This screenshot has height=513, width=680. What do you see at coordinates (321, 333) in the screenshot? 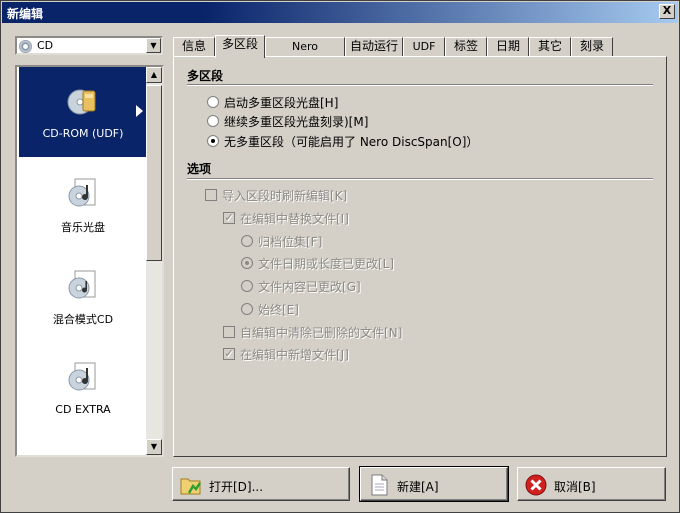
I see `option-label: 自编辑中清除已删除的文件[N]` at bounding box center [321, 333].